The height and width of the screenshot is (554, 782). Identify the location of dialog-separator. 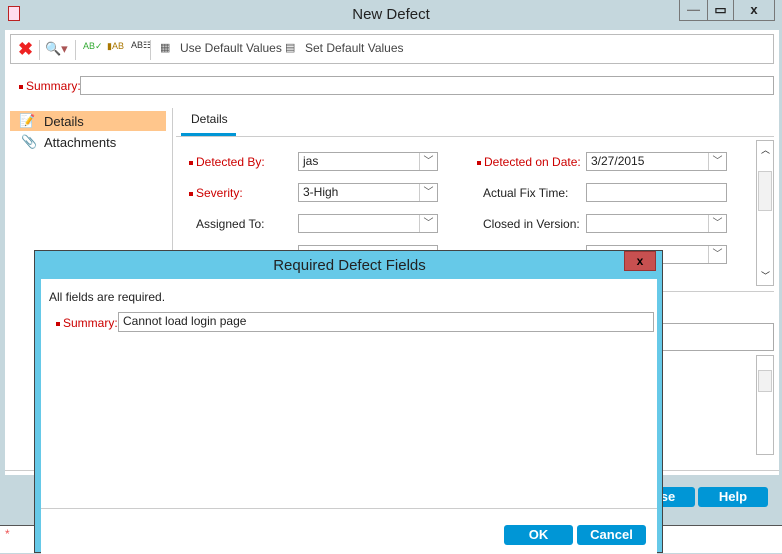
(349, 508).